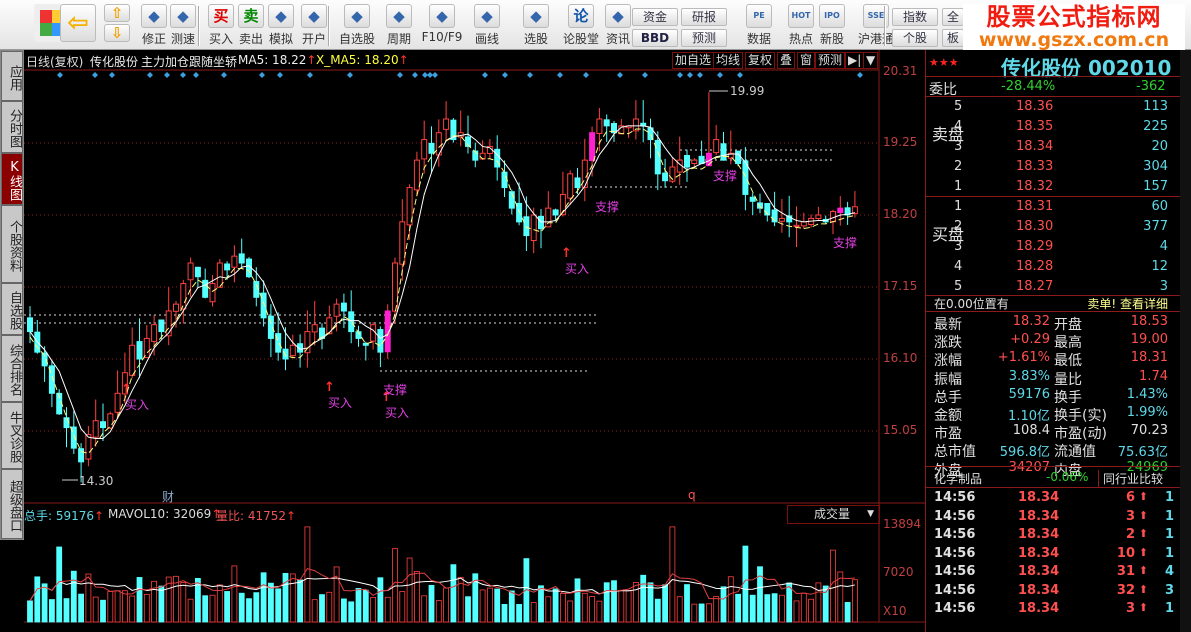 Image resolution: width=1191 pixels, height=632 pixels. I want to click on forecast-button: 预测, so click(704, 38).